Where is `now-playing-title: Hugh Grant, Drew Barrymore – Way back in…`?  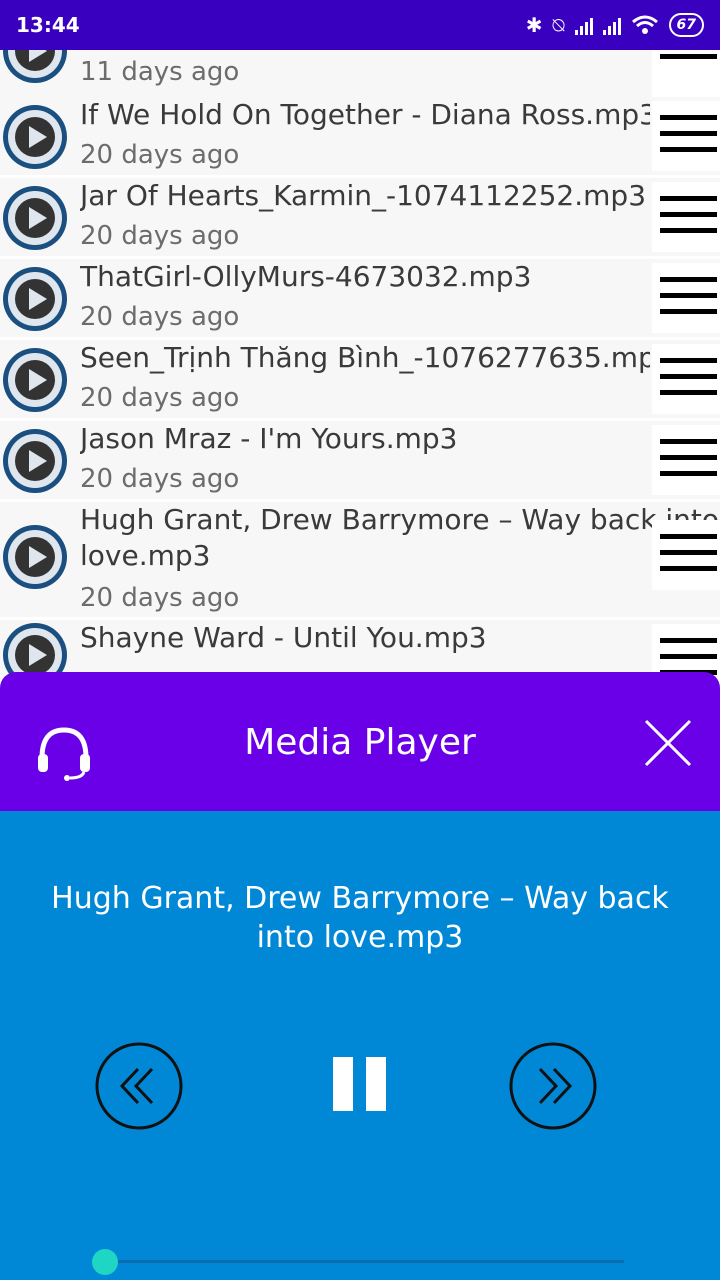
now-playing-title: Hugh Grant, Drew Barrymore – Way back in… is located at coordinates (360, 918).